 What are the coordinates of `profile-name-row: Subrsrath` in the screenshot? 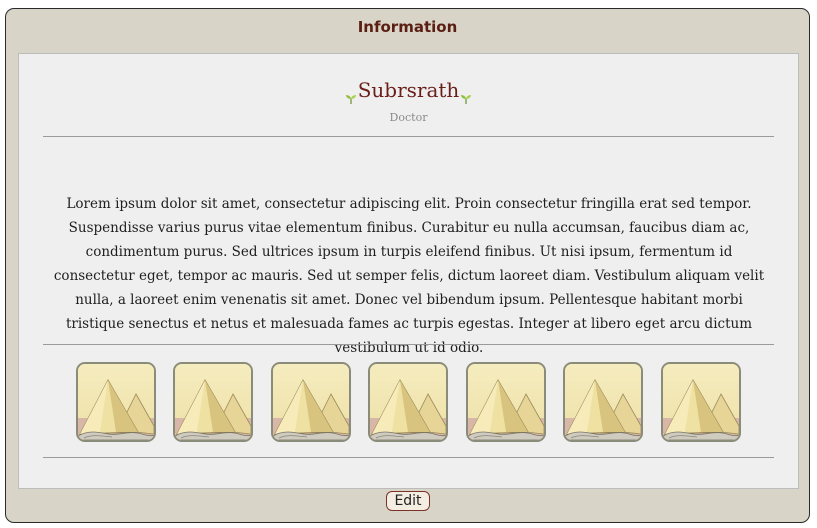 It's located at (408, 91).